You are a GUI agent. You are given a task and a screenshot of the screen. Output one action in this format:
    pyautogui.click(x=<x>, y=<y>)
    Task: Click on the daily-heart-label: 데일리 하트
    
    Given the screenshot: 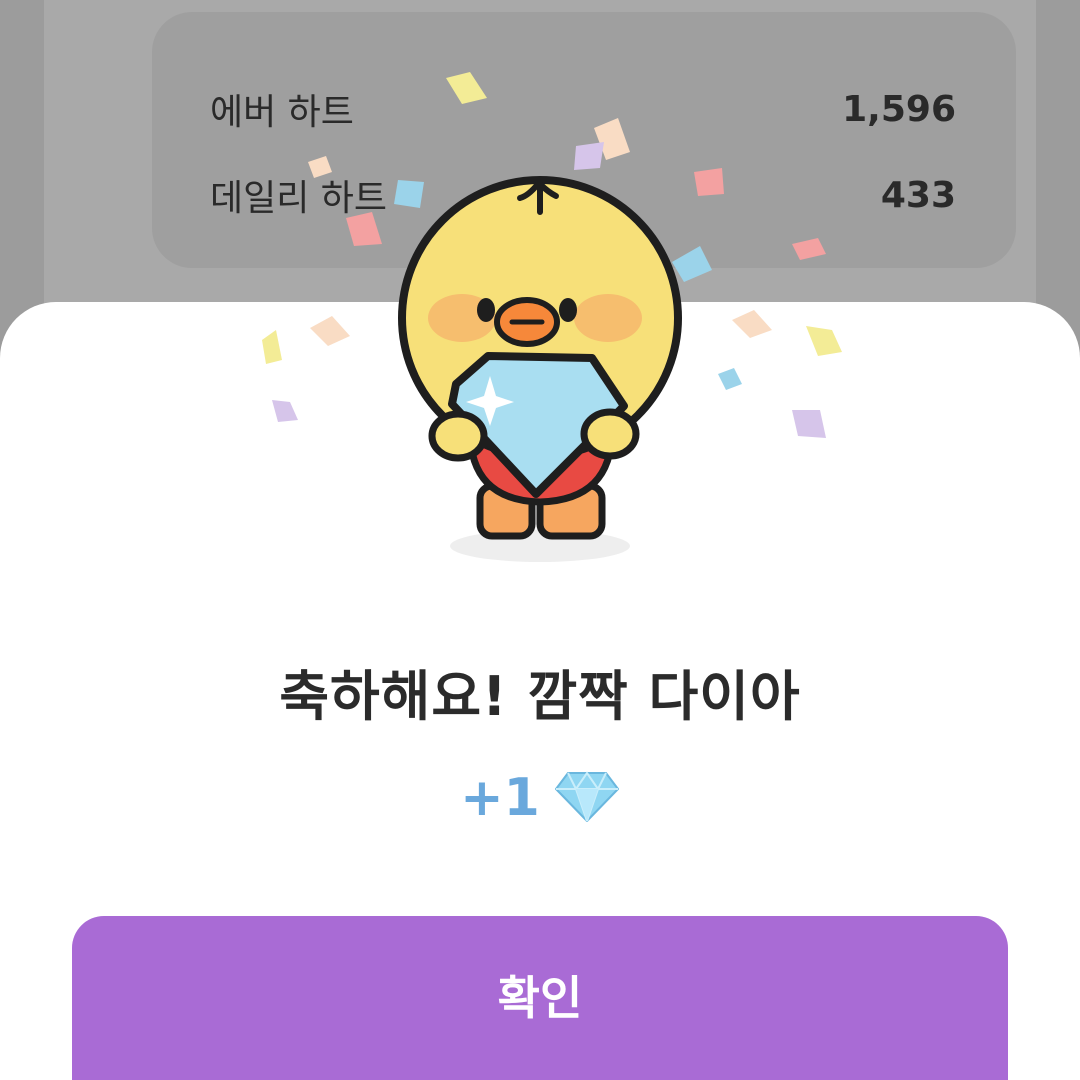 What is the action you would take?
    pyautogui.click(x=299, y=198)
    